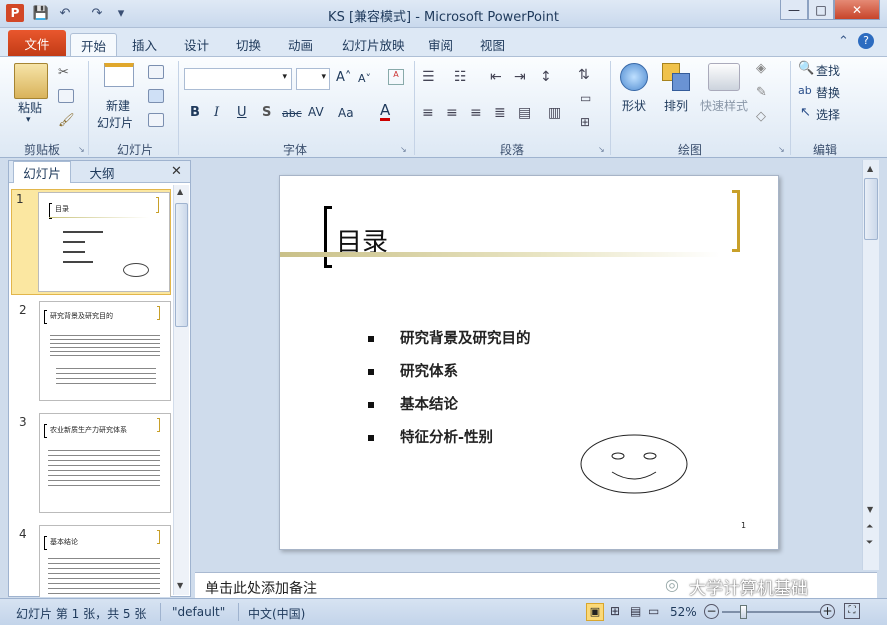 The height and width of the screenshot is (625, 887). I want to click on font-size-combobox: ▾, so click(313, 79).